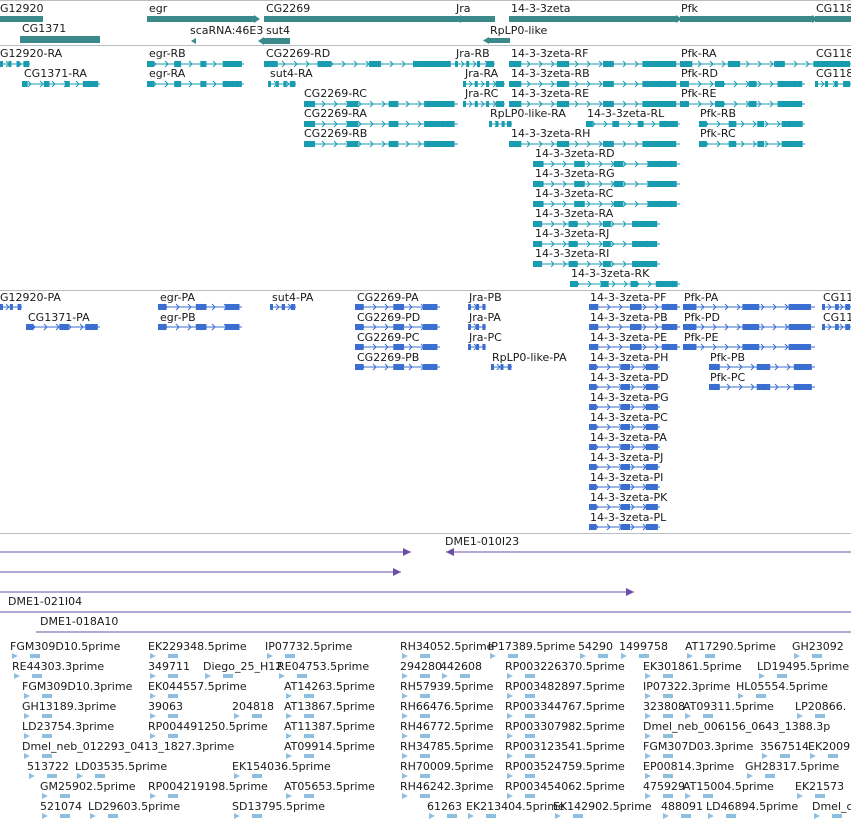 This screenshot has height=821, width=851. What do you see at coordinates (730, 646) in the screenshot?
I see `est-label: AT17290.5prime` at bounding box center [730, 646].